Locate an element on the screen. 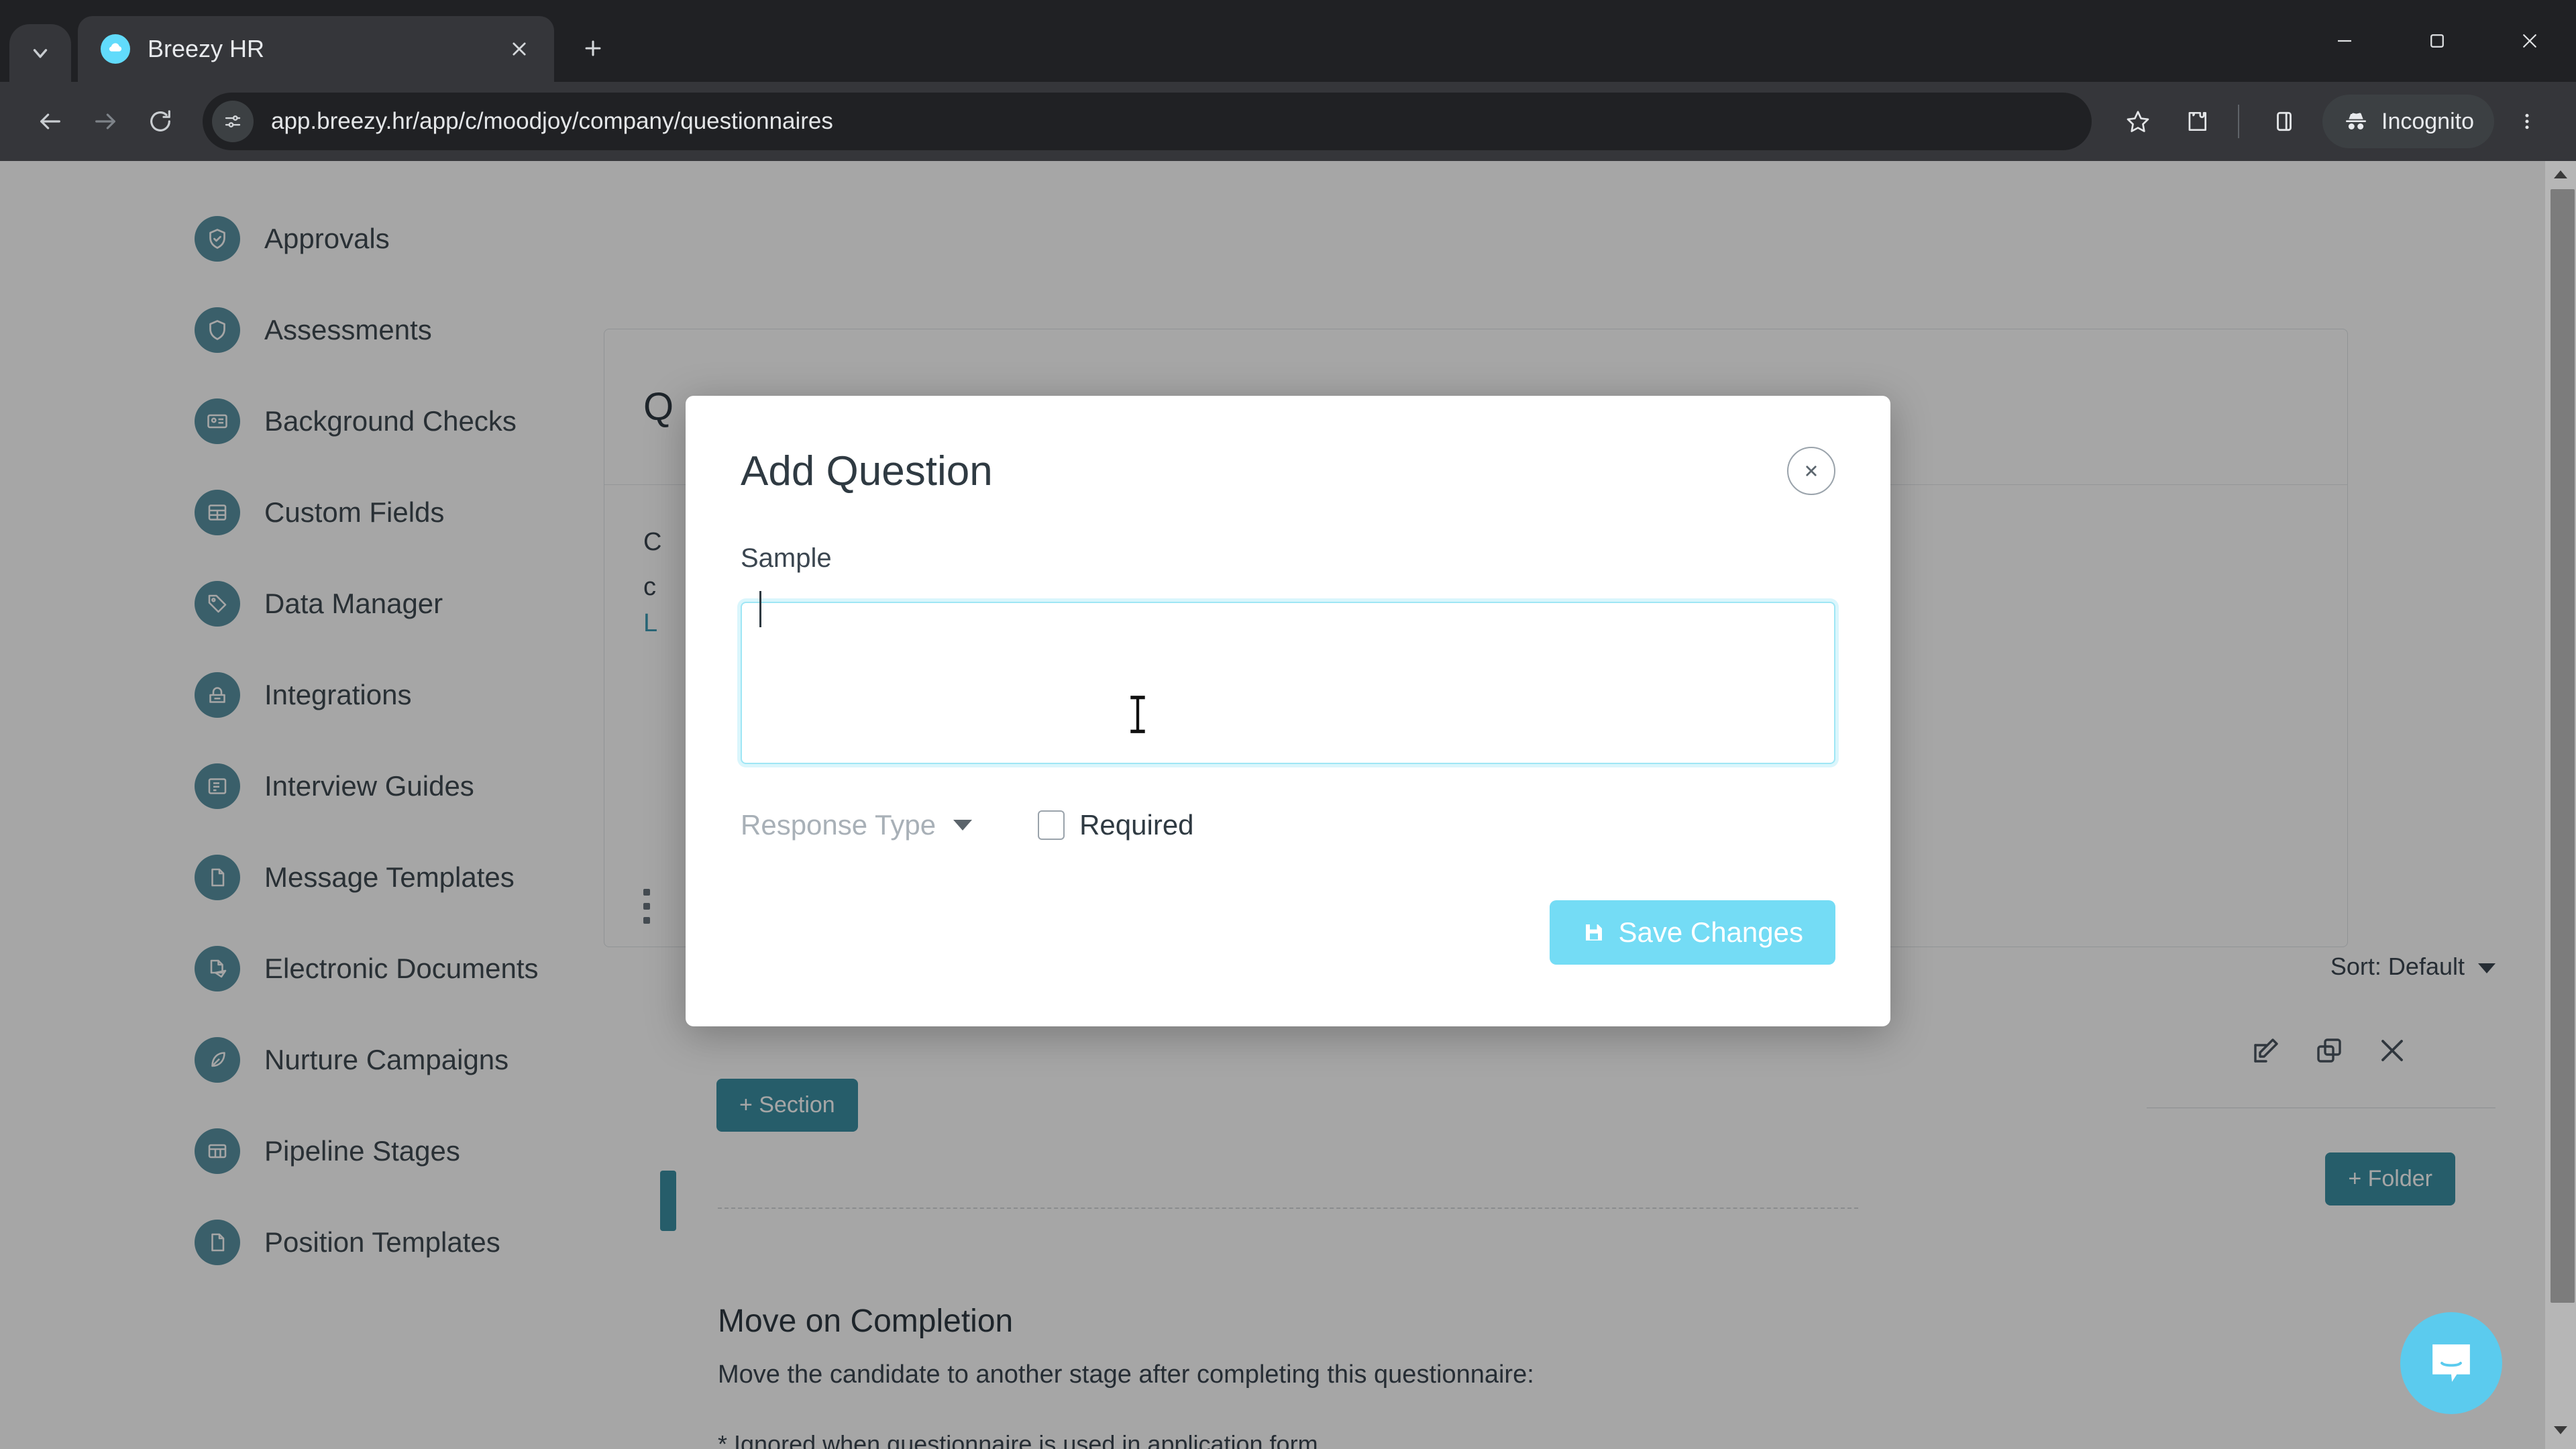 The height and width of the screenshot is (1449, 2576). sidebar-item-label: Electronic Documents is located at coordinates (401, 968).